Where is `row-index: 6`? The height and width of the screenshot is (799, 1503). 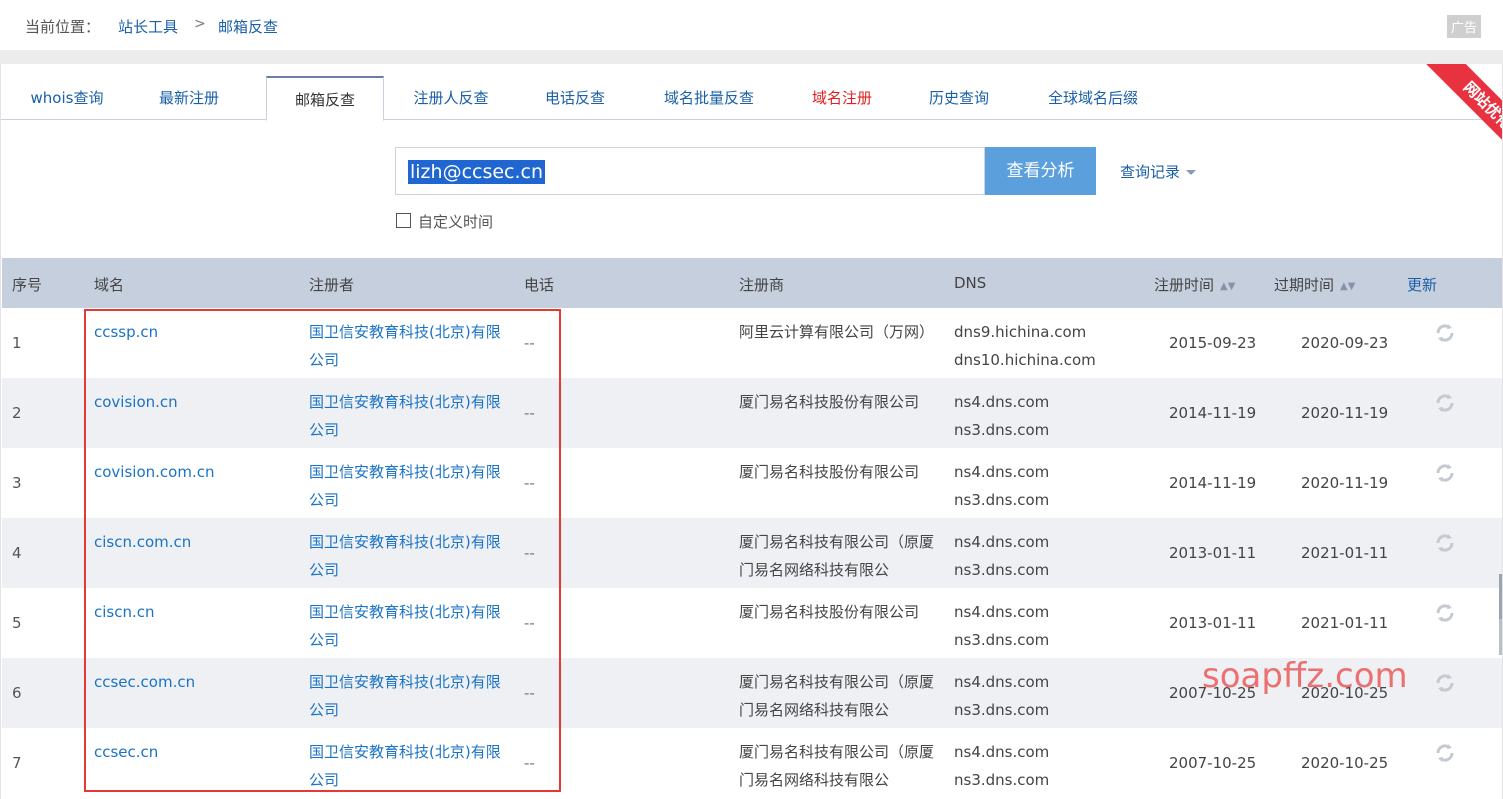 row-index: 6 is located at coordinates (17, 693).